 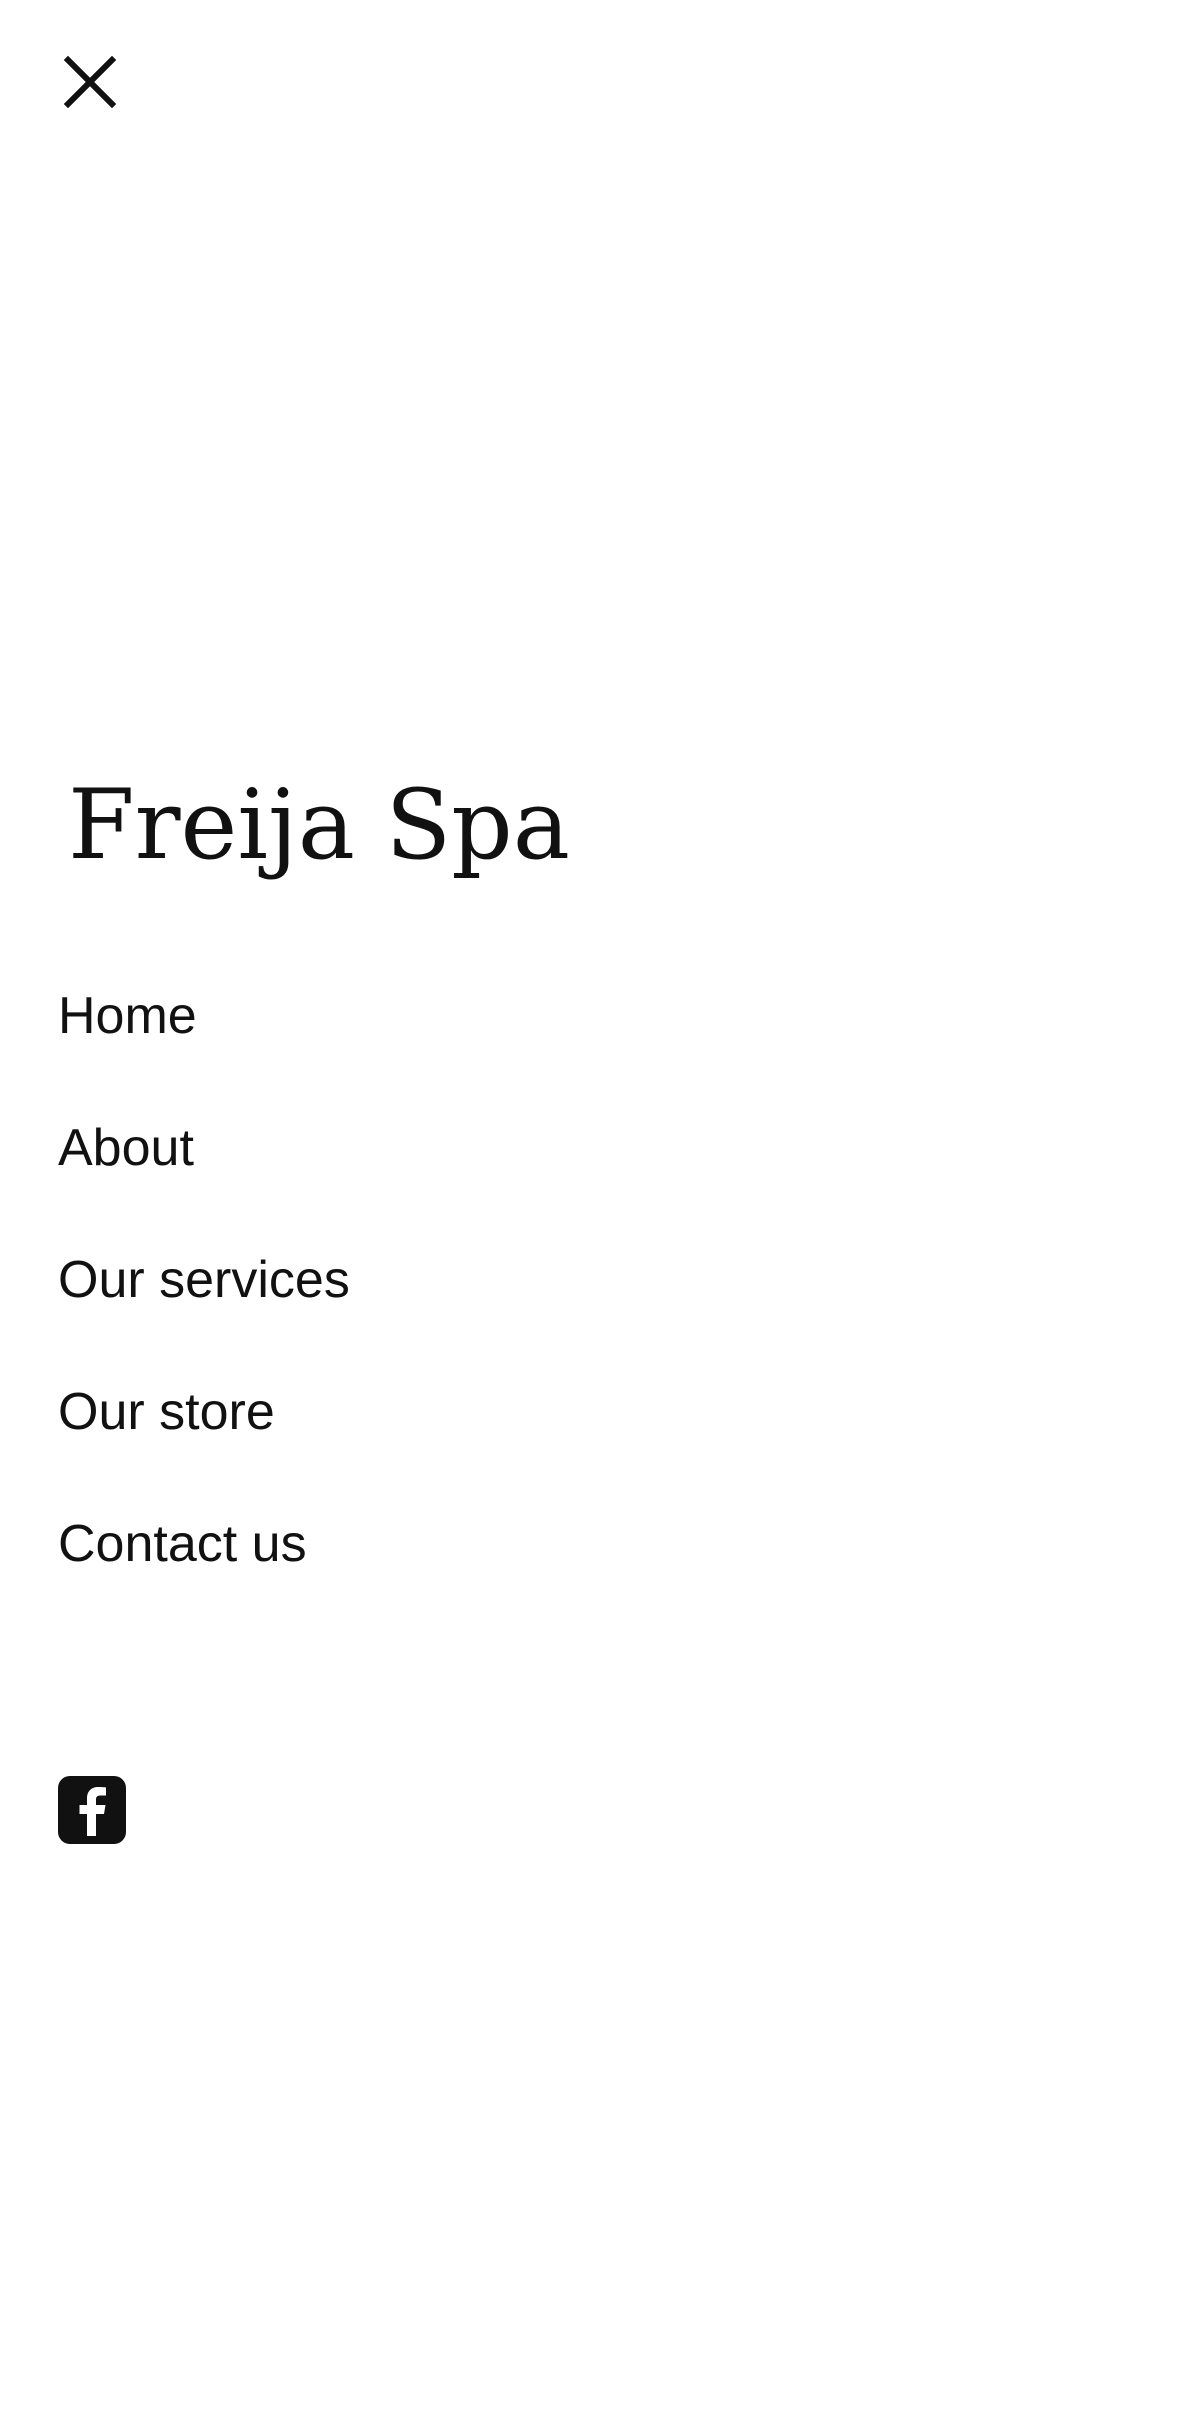 I want to click on close-icon, so click(x=90, y=82).